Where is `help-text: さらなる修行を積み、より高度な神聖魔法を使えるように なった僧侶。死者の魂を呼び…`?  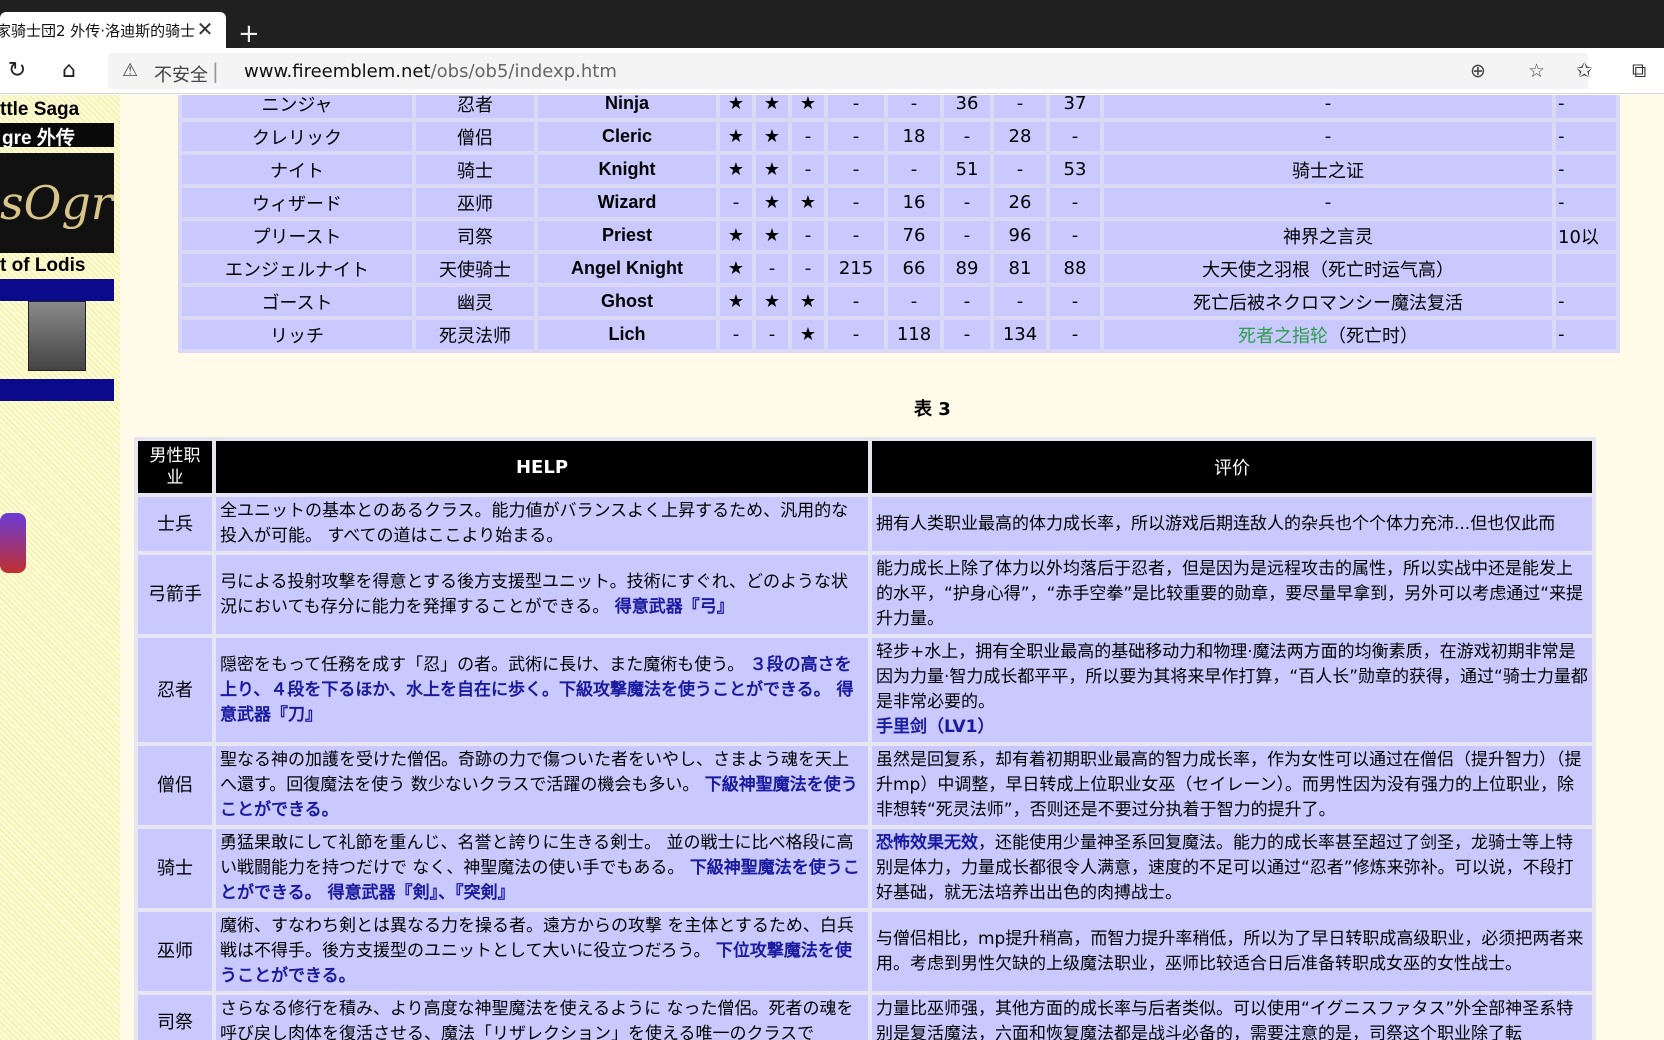
help-text: さらなる修行を積み、より高度な神聖魔法を使えるように なった僧侶。死者の魂を呼び… is located at coordinates (542, 1017).